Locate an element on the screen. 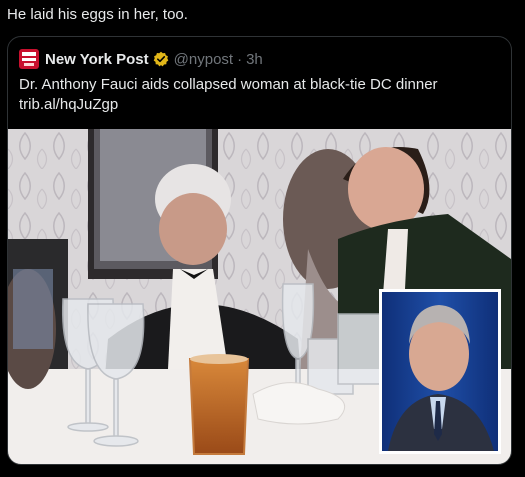 Image resolution: width=525 pixels, height=477 pixels. quoted-handle: @nypost is located at coordinates (203, 59).